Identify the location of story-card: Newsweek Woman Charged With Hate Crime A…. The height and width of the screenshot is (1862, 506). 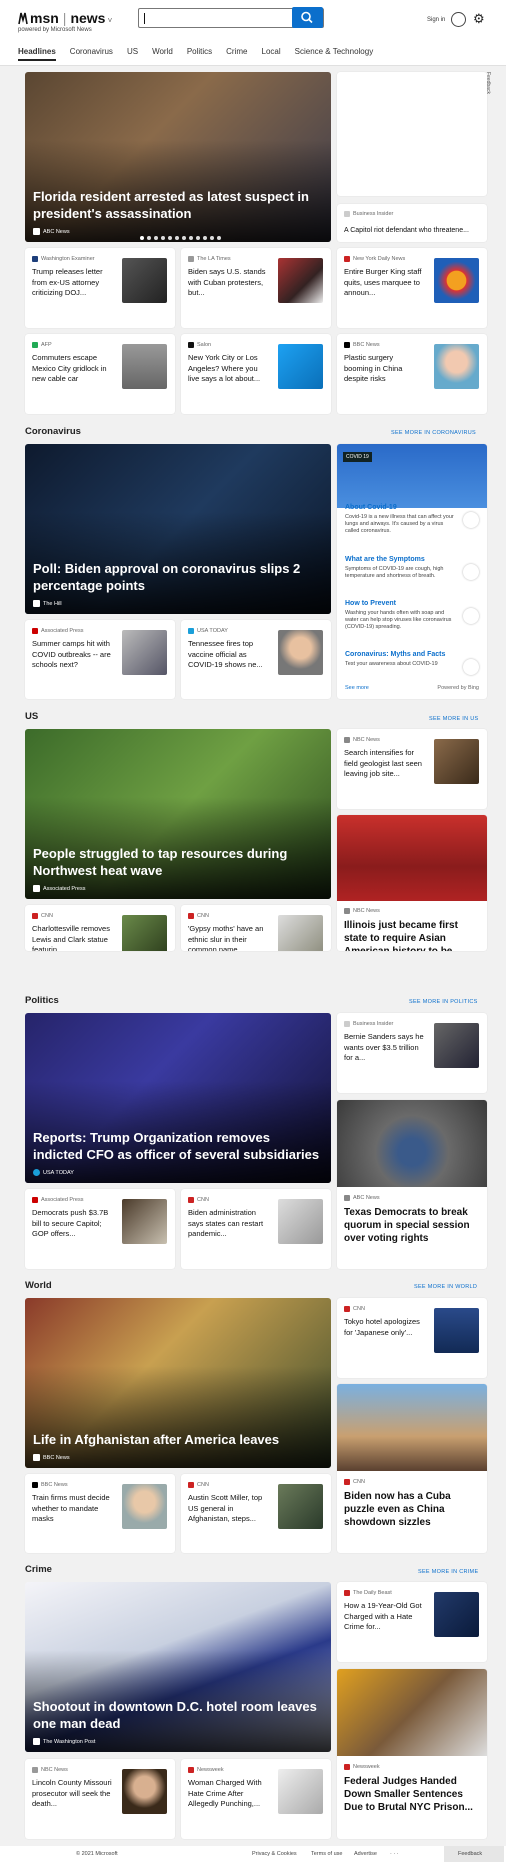
(256, 1799).